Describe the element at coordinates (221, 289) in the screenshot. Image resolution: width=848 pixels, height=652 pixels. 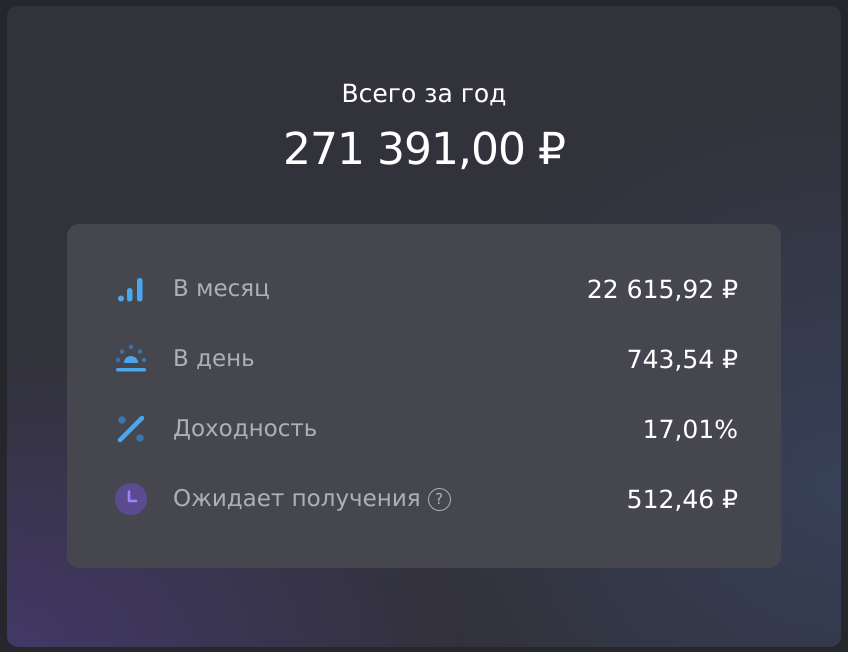
I see `stat-label: В месяц` at that location.